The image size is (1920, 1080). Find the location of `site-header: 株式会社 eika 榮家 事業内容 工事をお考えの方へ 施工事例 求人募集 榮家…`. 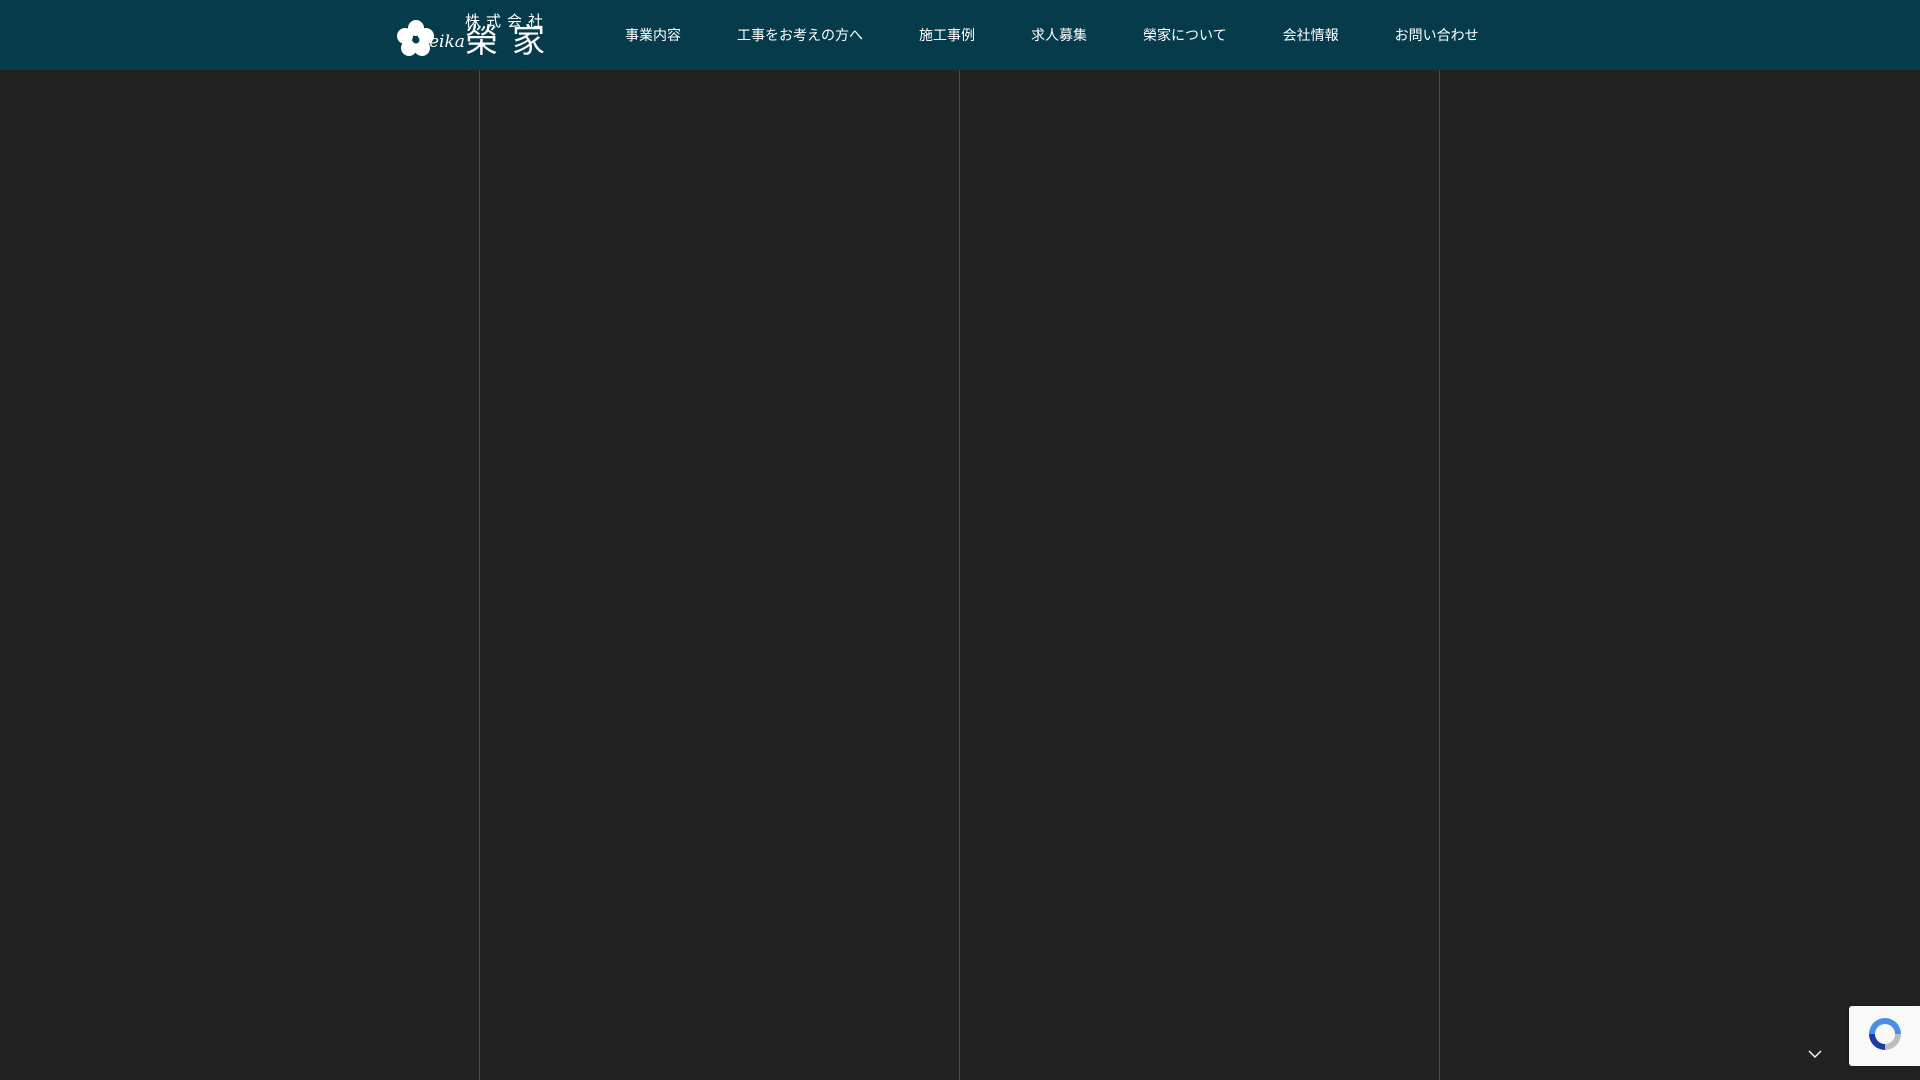

site-header: 株式会社 eika 榮家 事業内容 工事をお考えの方へ 施工事例 求人募集 榮家… is located at coordinates (960, 35).